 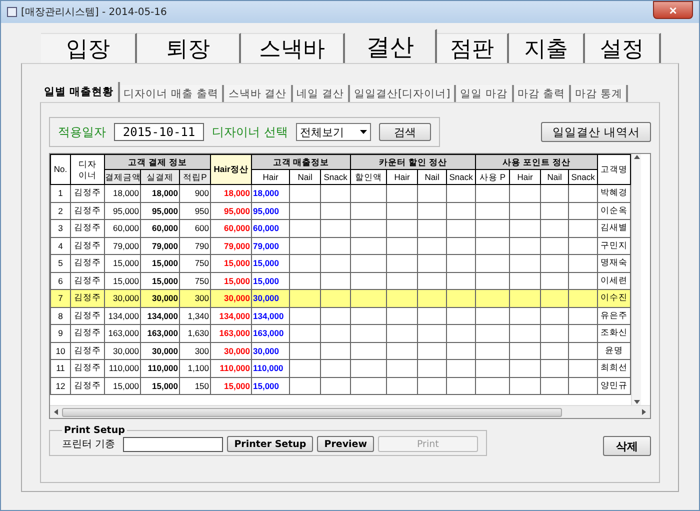 I want to click on print-button: Preview, so click(x=345, y=444).